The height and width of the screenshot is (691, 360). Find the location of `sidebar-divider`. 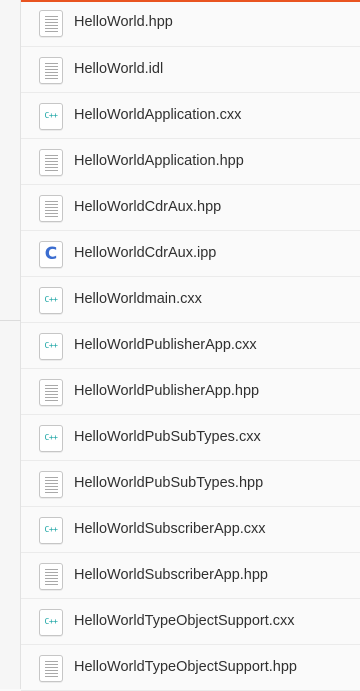

sidebar-divider is located at coordinates (10, 320).